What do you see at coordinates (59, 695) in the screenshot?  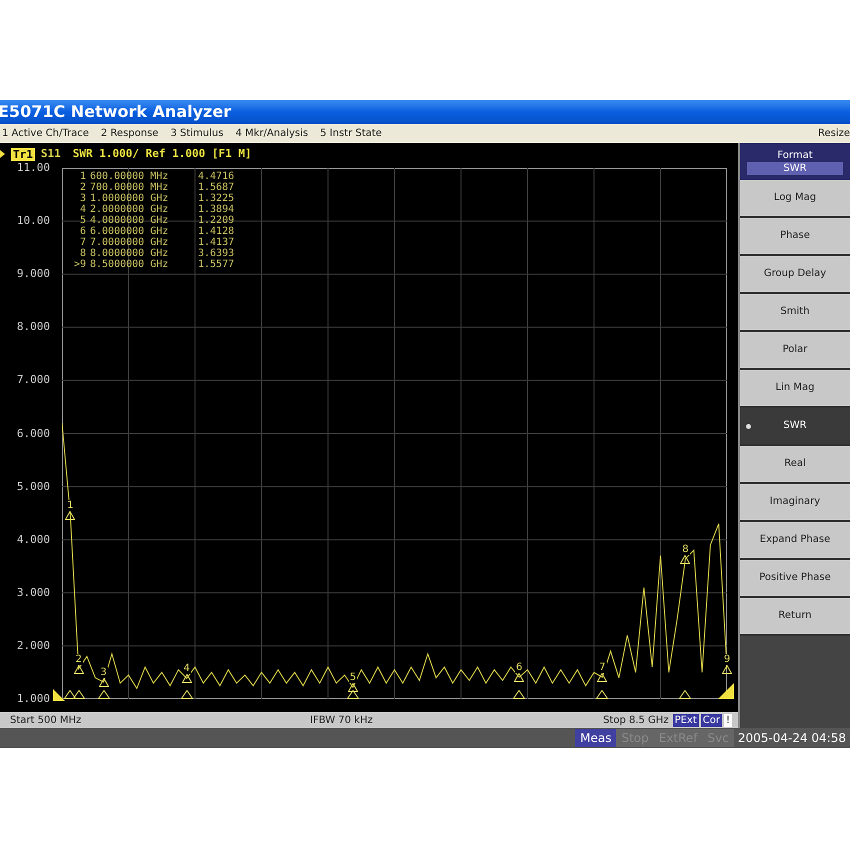 I see `reference-level-icon` at bounding box center [59, 695].